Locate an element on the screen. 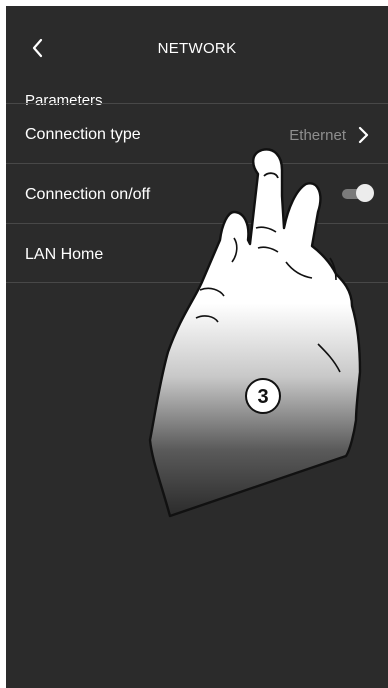  connection-toggle is located at coordinates (357, 193).